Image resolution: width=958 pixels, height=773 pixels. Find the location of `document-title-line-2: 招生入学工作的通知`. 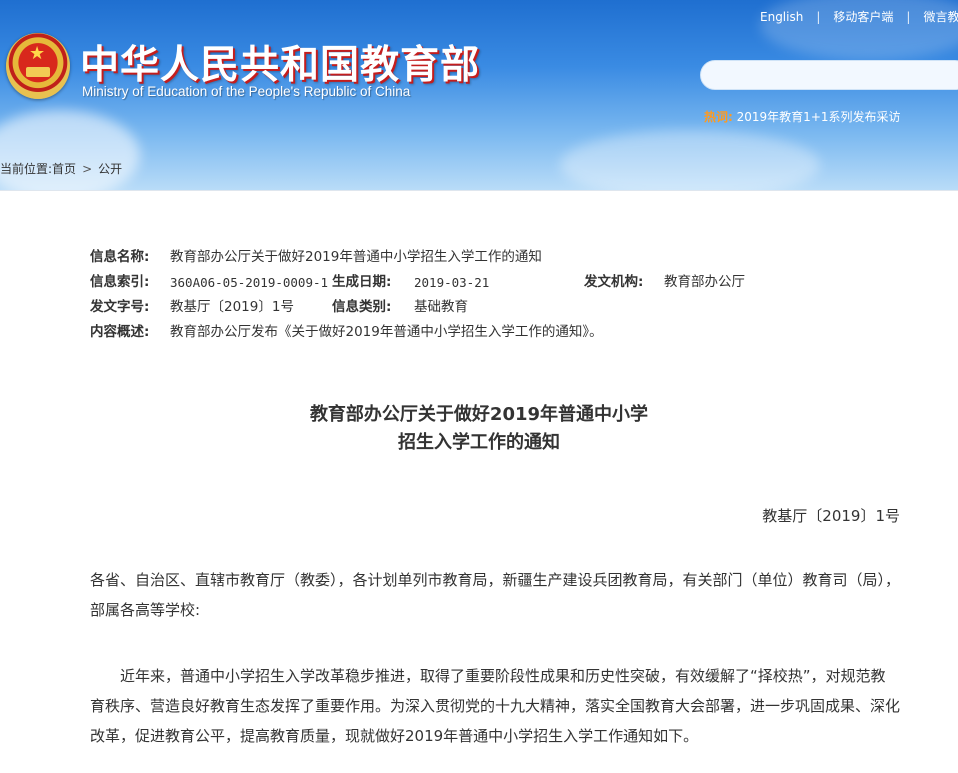

document-title-line-2: 招生入学工作的通知 is located at coordinates (479, 442).